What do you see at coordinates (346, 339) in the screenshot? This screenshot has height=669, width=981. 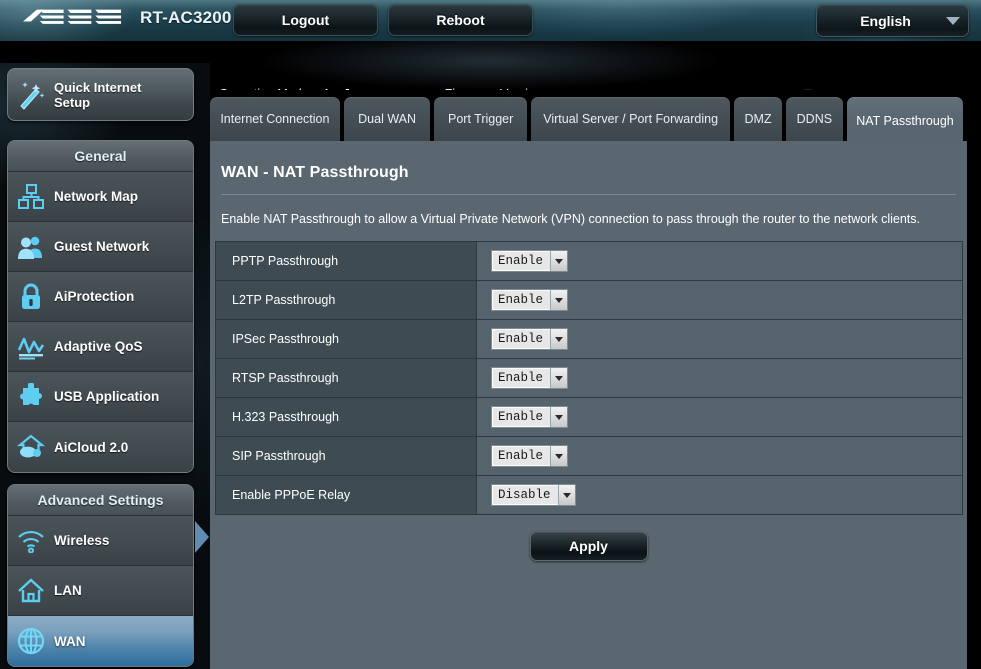 I see `row-label: IPSec Passthrough` at bounding box center [346, 339].